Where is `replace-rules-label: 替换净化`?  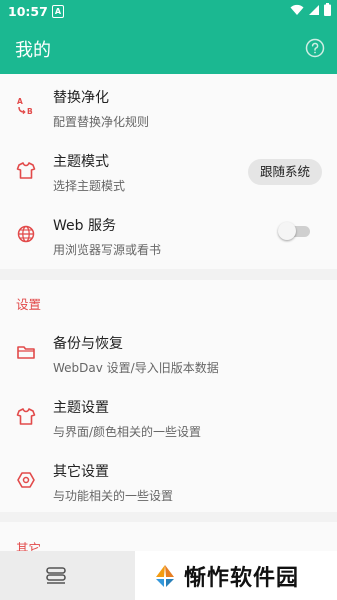
replace-rules-label: 替换净化 is located at coordinates (81, 98).